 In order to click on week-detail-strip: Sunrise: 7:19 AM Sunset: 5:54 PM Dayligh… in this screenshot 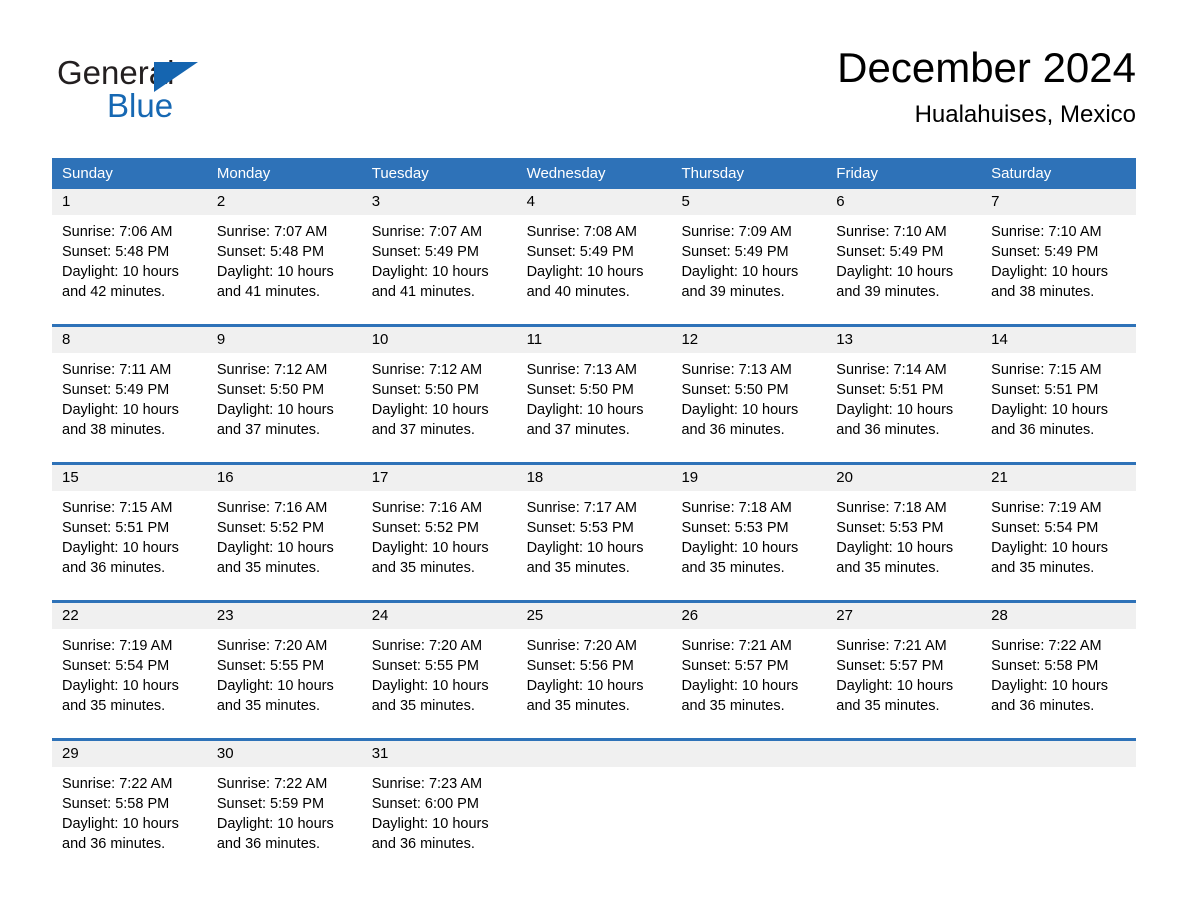, I will do `click(594, 683)`.